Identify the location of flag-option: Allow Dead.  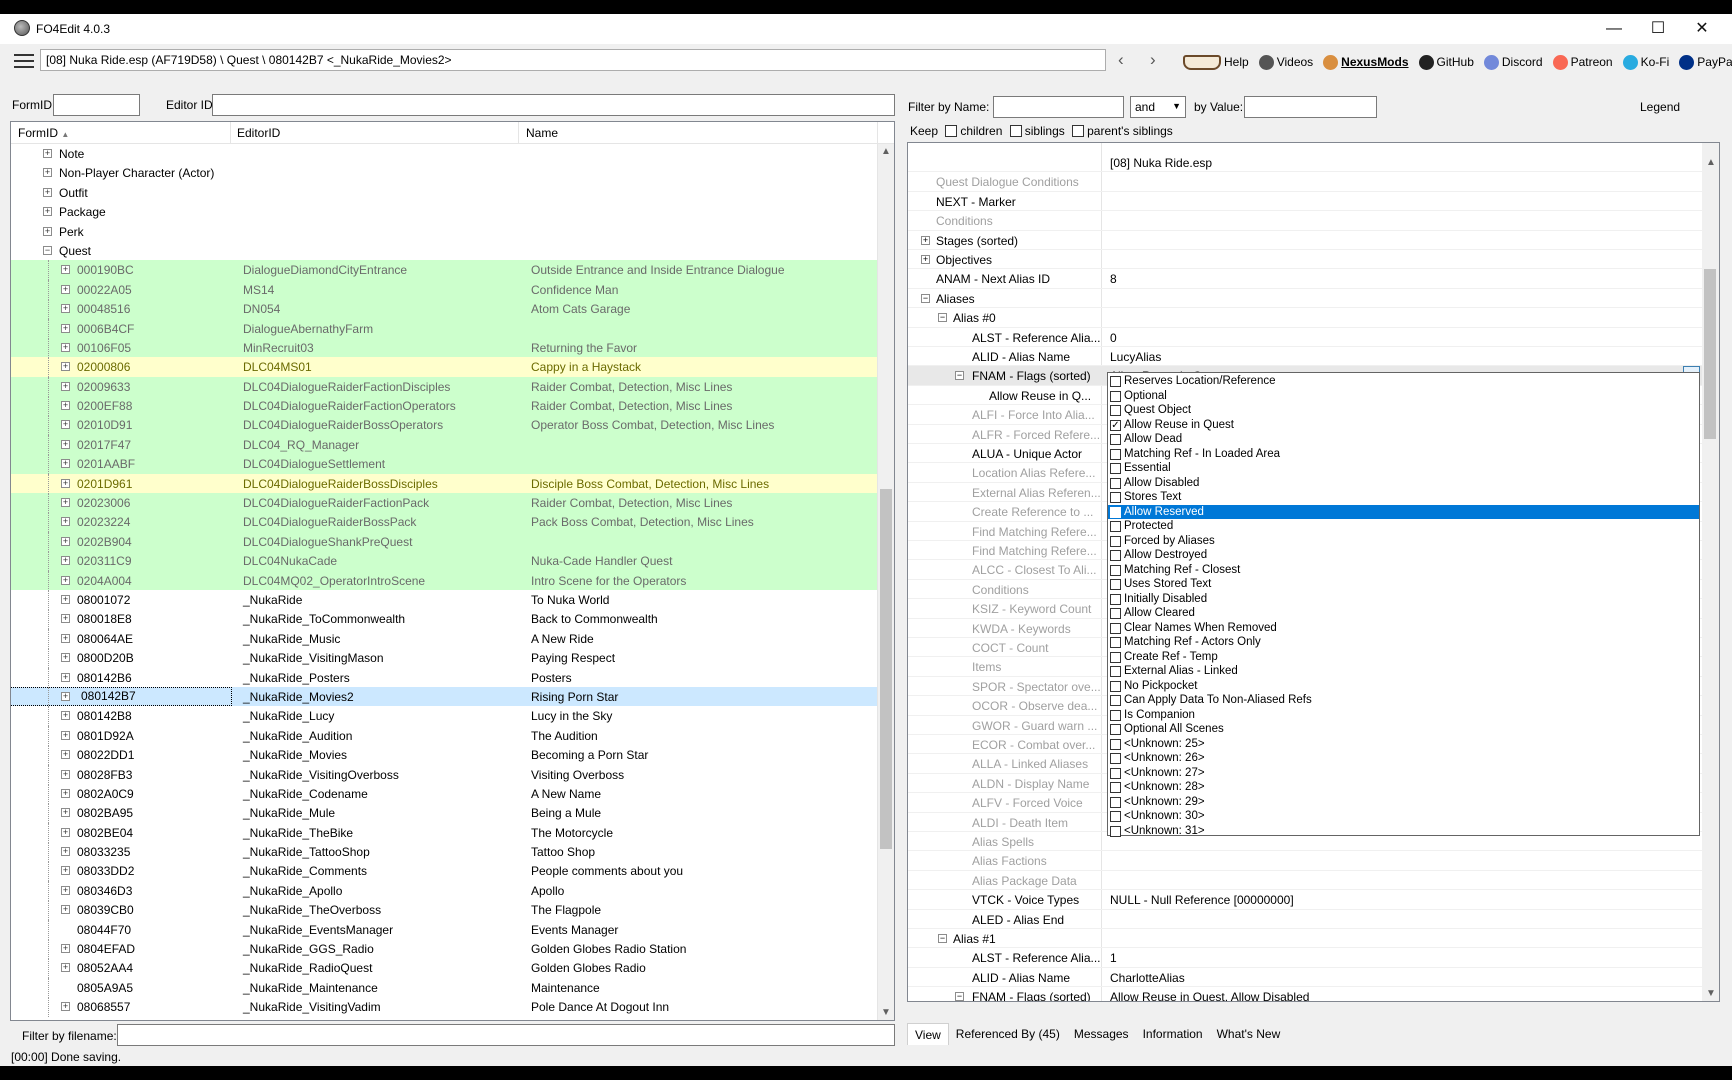
(1403, 439).